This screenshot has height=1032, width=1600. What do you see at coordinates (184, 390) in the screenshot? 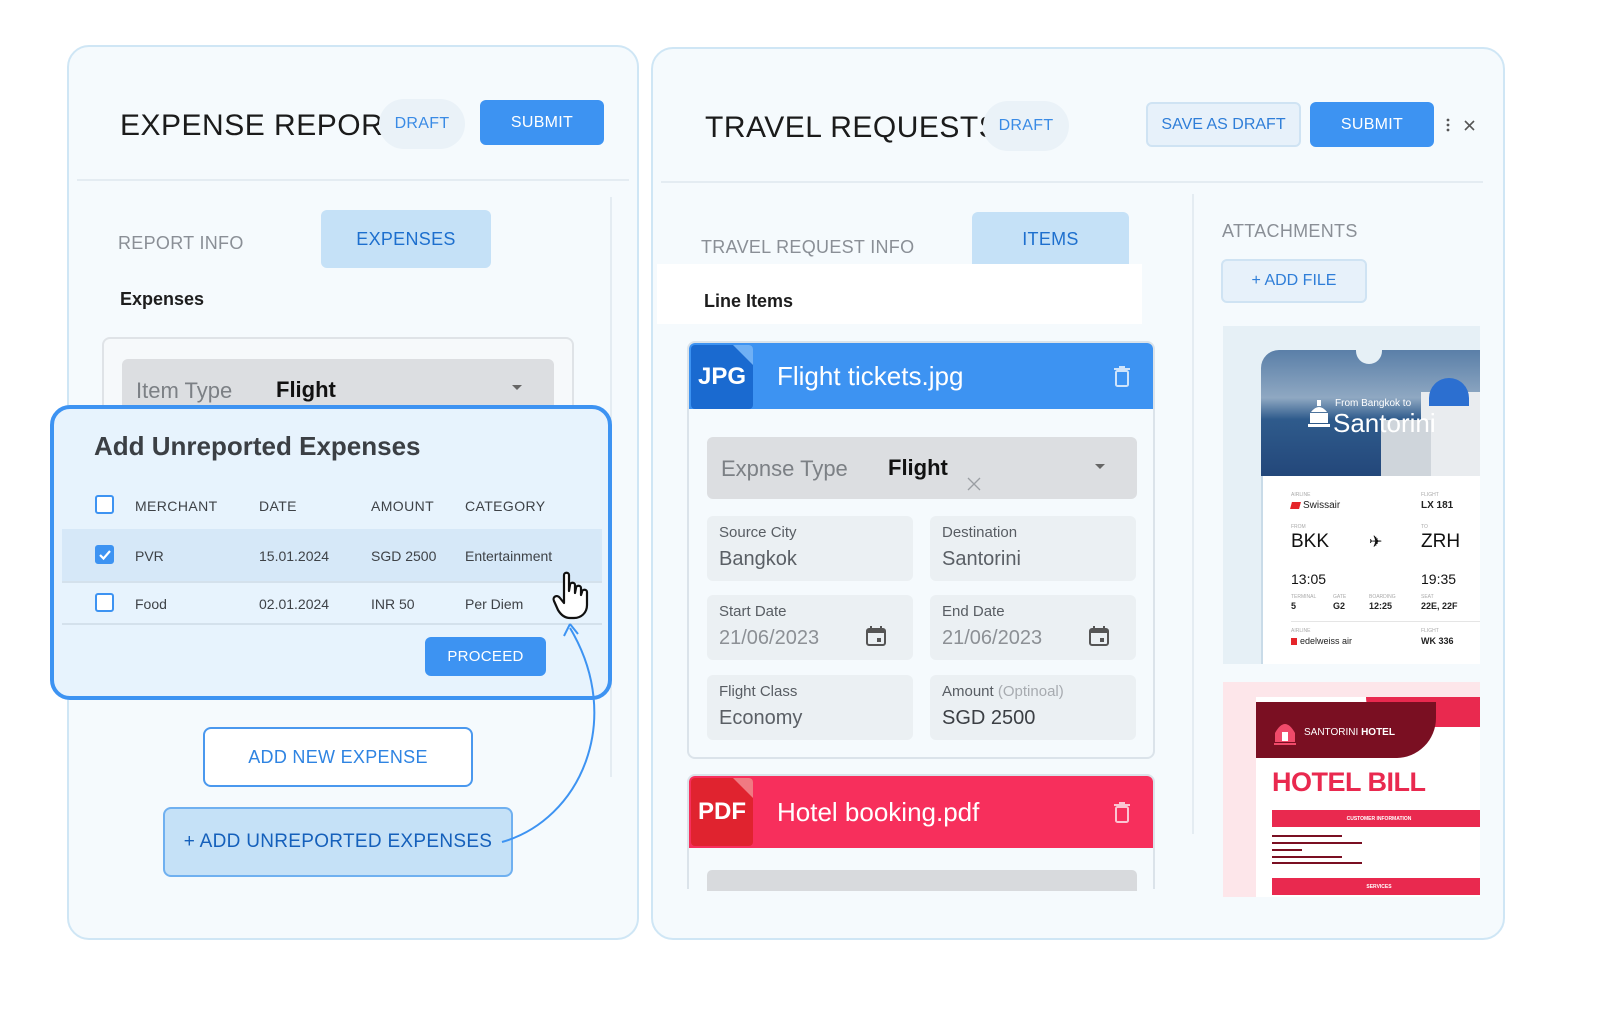
I see `item-type-label: Item Type` at bounding box center [184, 390].